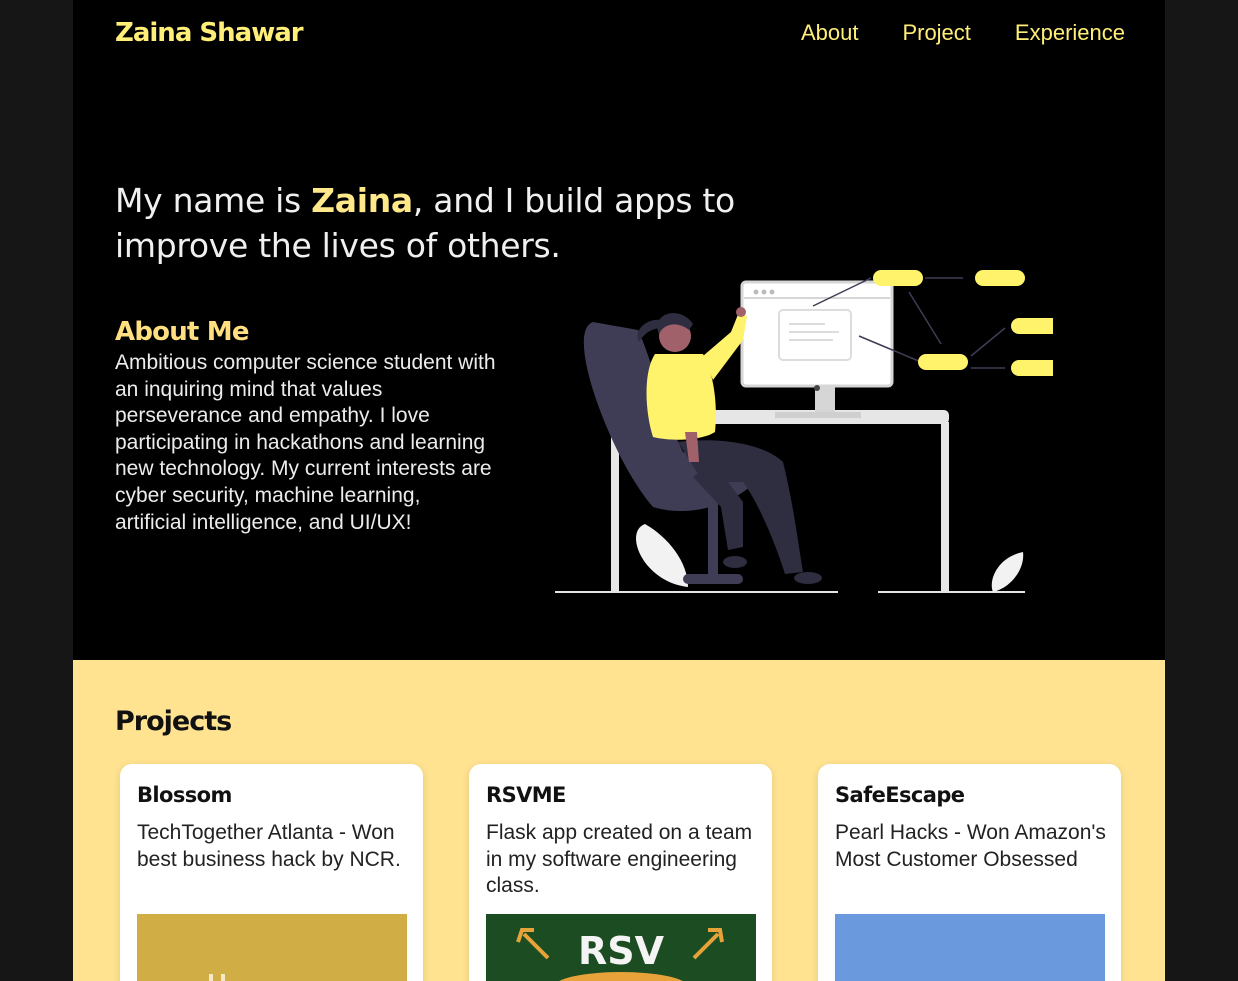  Describe the element at coordinates (209, 33) in the screenshot. I see `brand-logo: Zaina Shawar` at that location.